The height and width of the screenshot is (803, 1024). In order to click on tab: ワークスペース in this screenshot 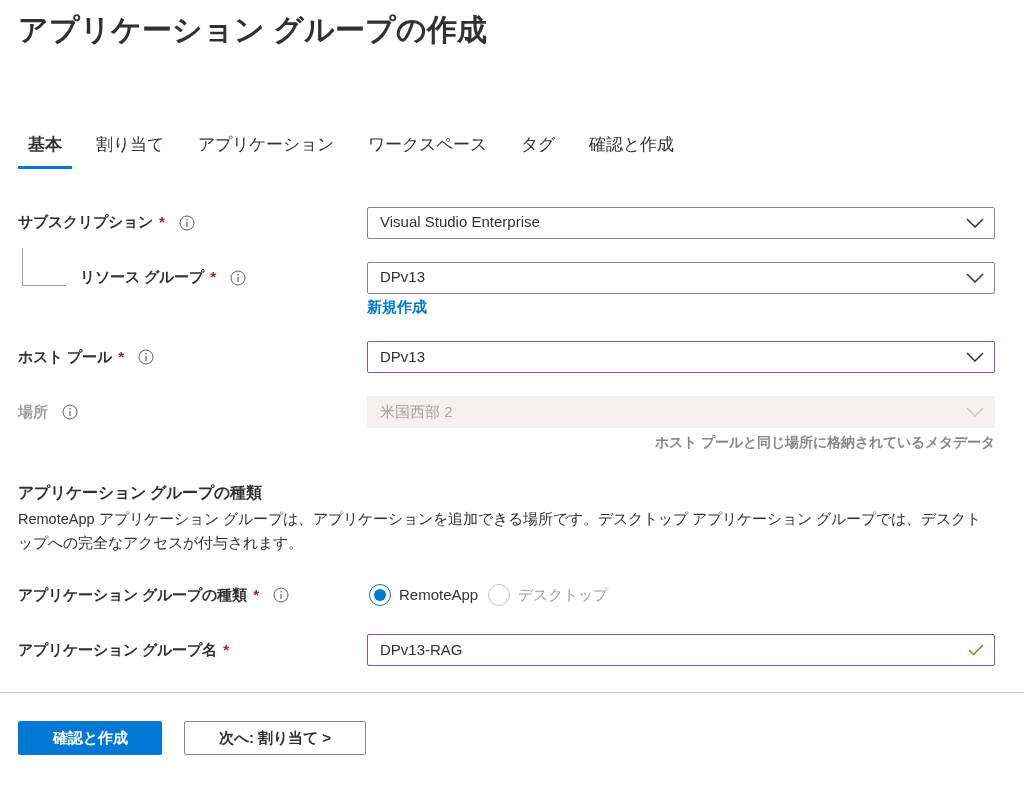, I will do `click(427, 149)`.